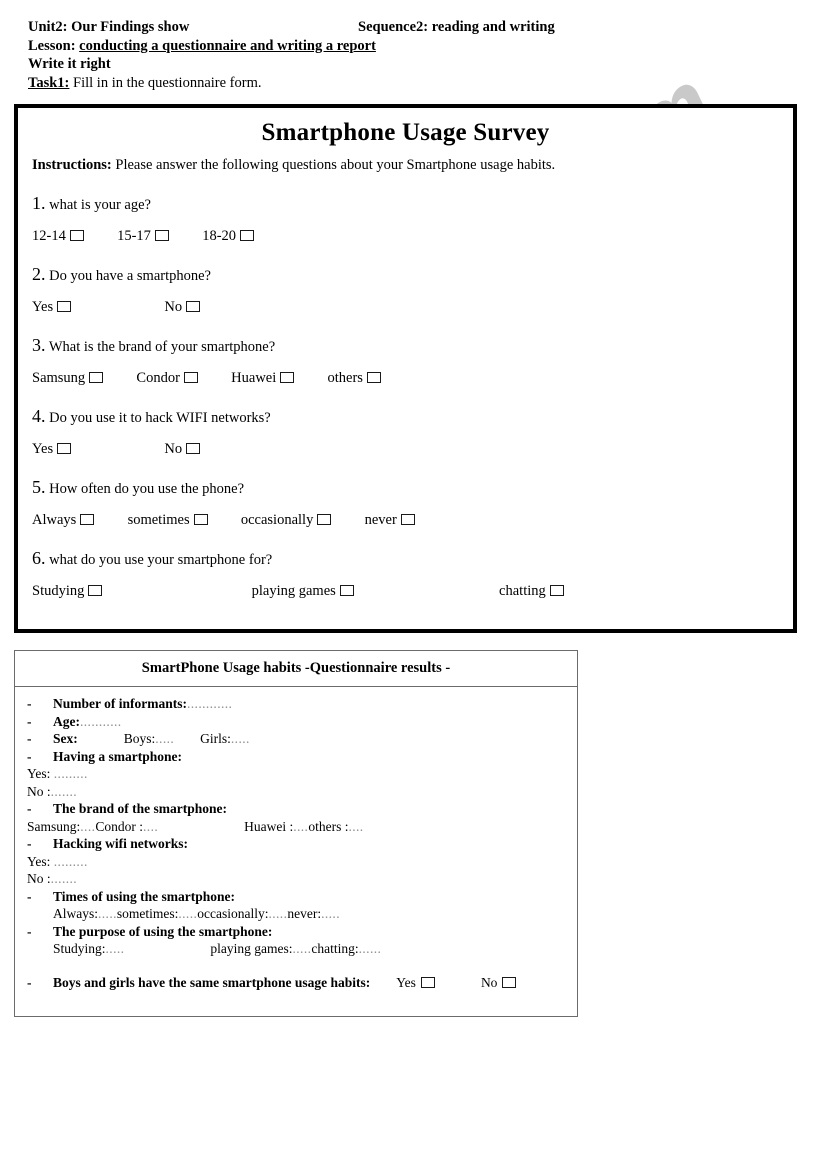 Image resolution: width=821 pixels, height=1161 pixels. I want to click on checkbox-condor, so click(190, 377).